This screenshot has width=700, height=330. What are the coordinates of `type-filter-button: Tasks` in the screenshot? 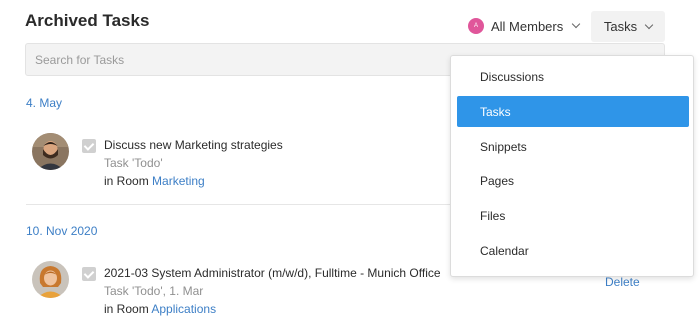 It's located at (628, 26).